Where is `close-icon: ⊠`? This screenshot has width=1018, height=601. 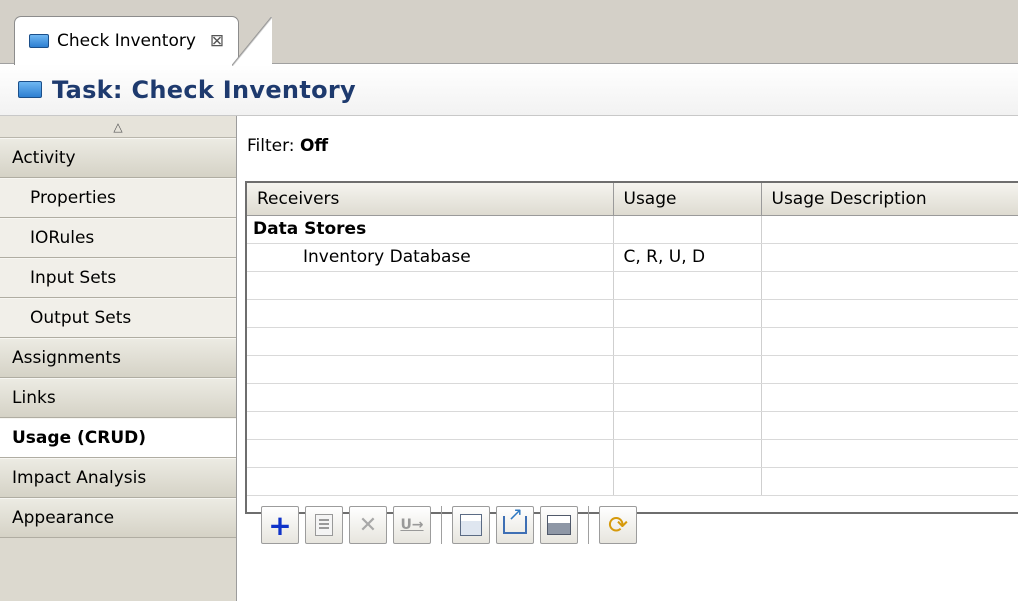
close-icon: ⊠ is located at coordinates (217, 41).